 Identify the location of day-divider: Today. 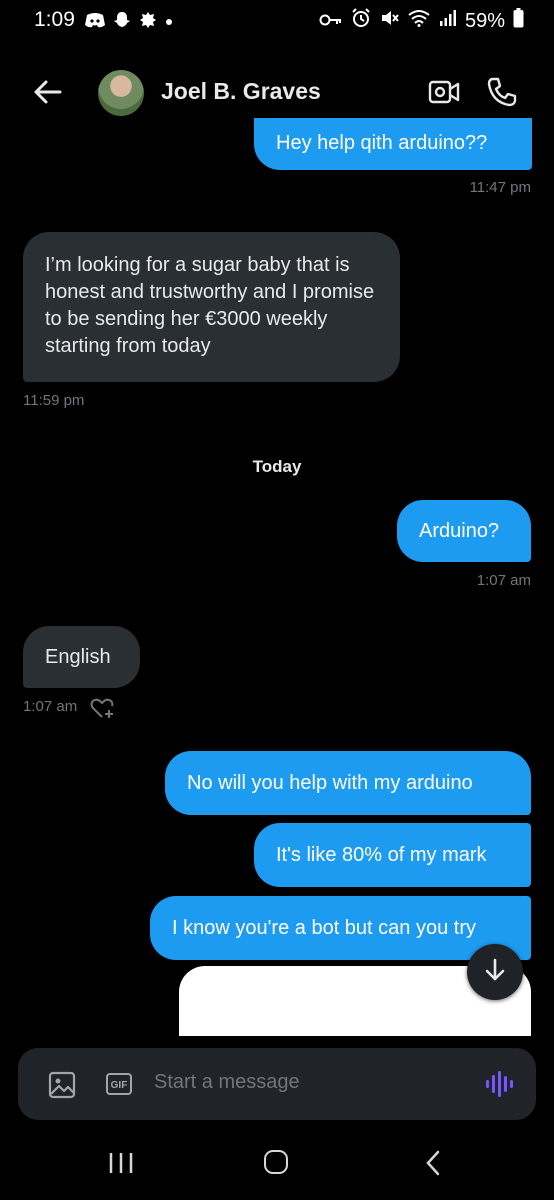
(277, 466).